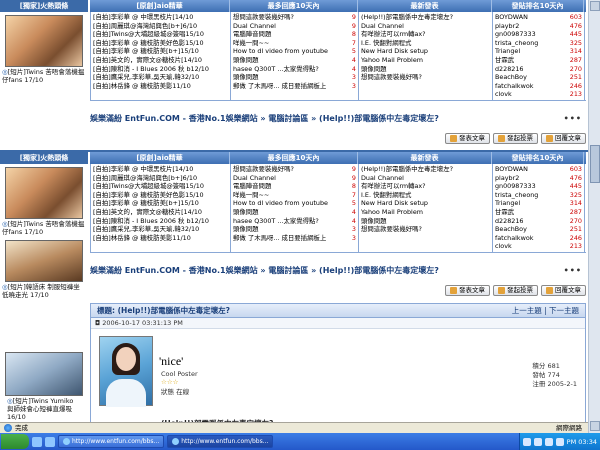 Image resolution: width=600 pixels, height=450 pixels. Describe the element at coordinates (15, 441) in the screenshot. I see `start-button` at that location.